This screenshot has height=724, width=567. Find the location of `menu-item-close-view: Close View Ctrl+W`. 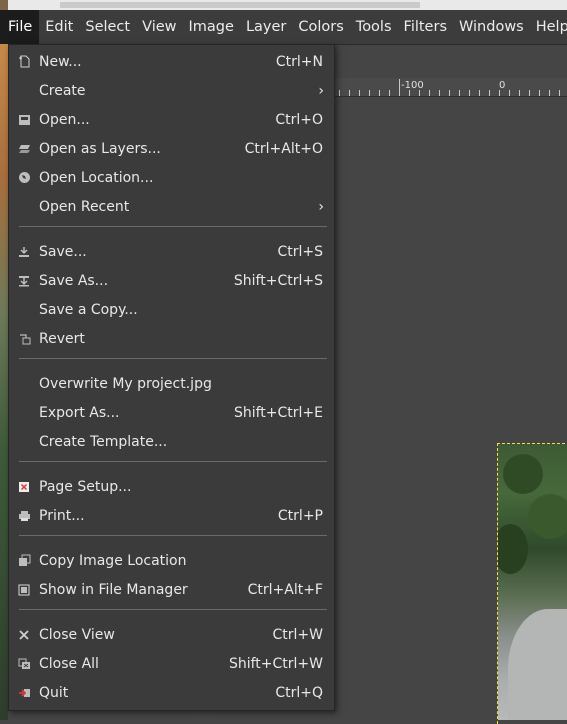

menu-item-close-view: Close View Ctrl+W is located at coordinates (171, 634).